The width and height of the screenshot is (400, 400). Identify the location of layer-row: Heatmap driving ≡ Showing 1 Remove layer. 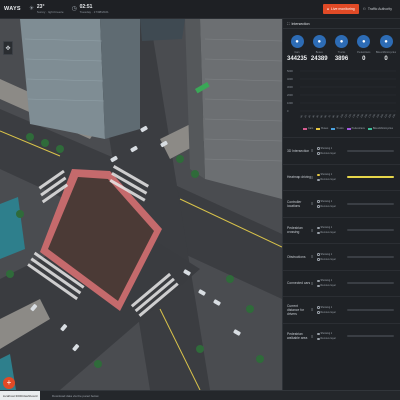
(341, 177).